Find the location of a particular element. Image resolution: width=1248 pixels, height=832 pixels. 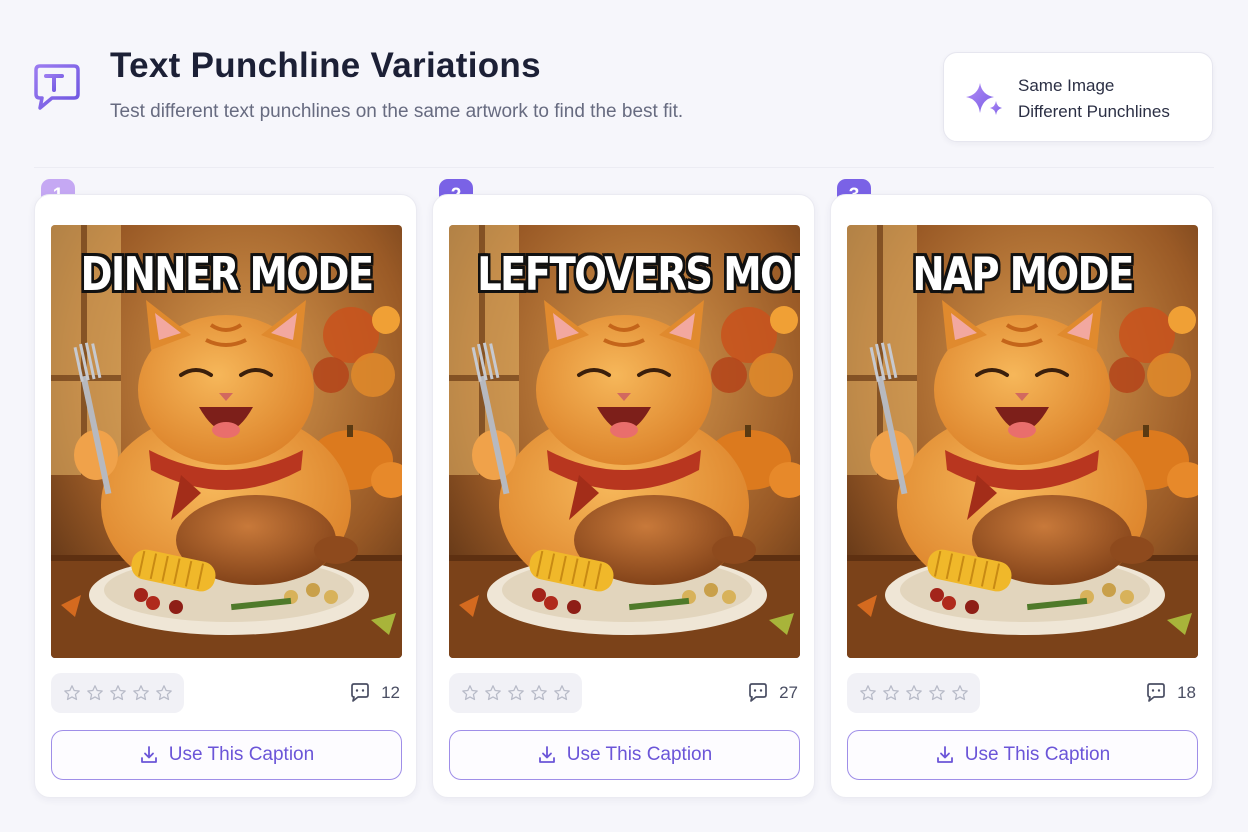

caption-text: DINNER MODE is located at coordinates (227, 274).